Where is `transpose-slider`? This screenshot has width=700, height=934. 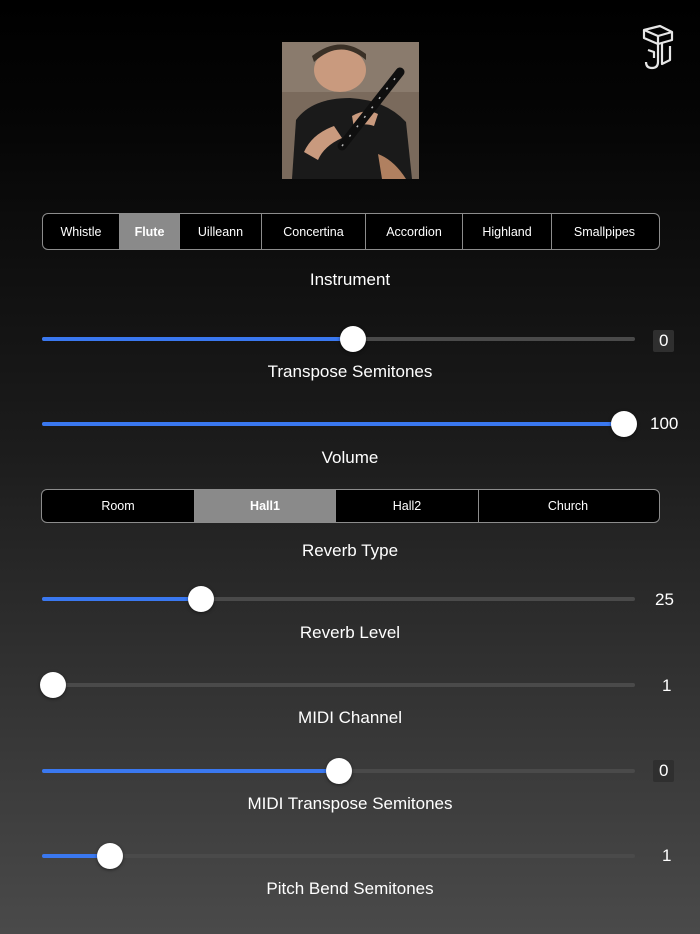 transpose-slider is located at coordinates (338, 339).